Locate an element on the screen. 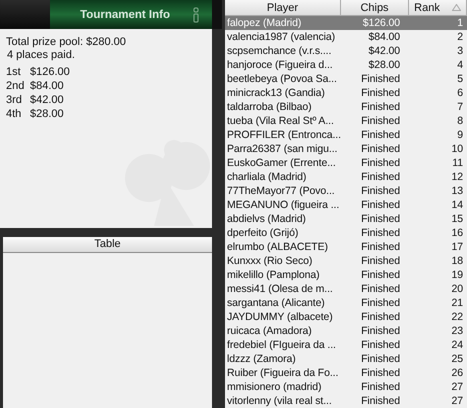 The image size is (467, 408). player-row: minicrack13 (Gandia) Finished 6 is located at coordinates (346, 93).